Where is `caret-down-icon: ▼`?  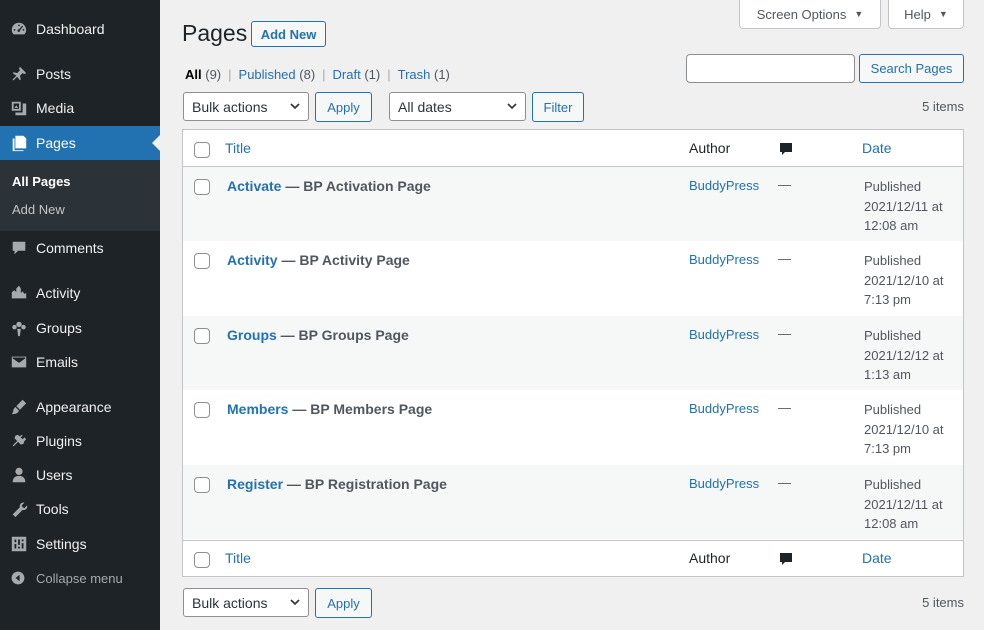
caret-down-icon: ▼ is located at coordinates (859, 14).